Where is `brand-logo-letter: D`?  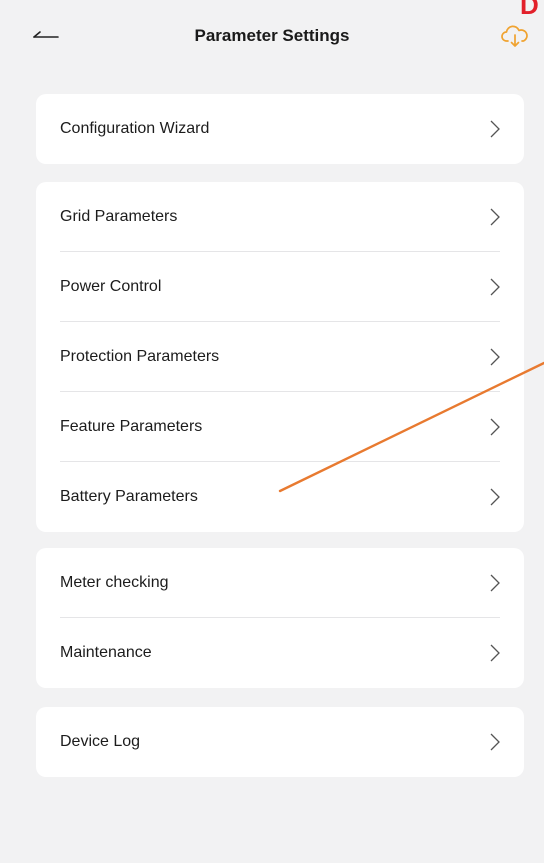 brand-logo-letter: D is located at coordinates (529, 8).